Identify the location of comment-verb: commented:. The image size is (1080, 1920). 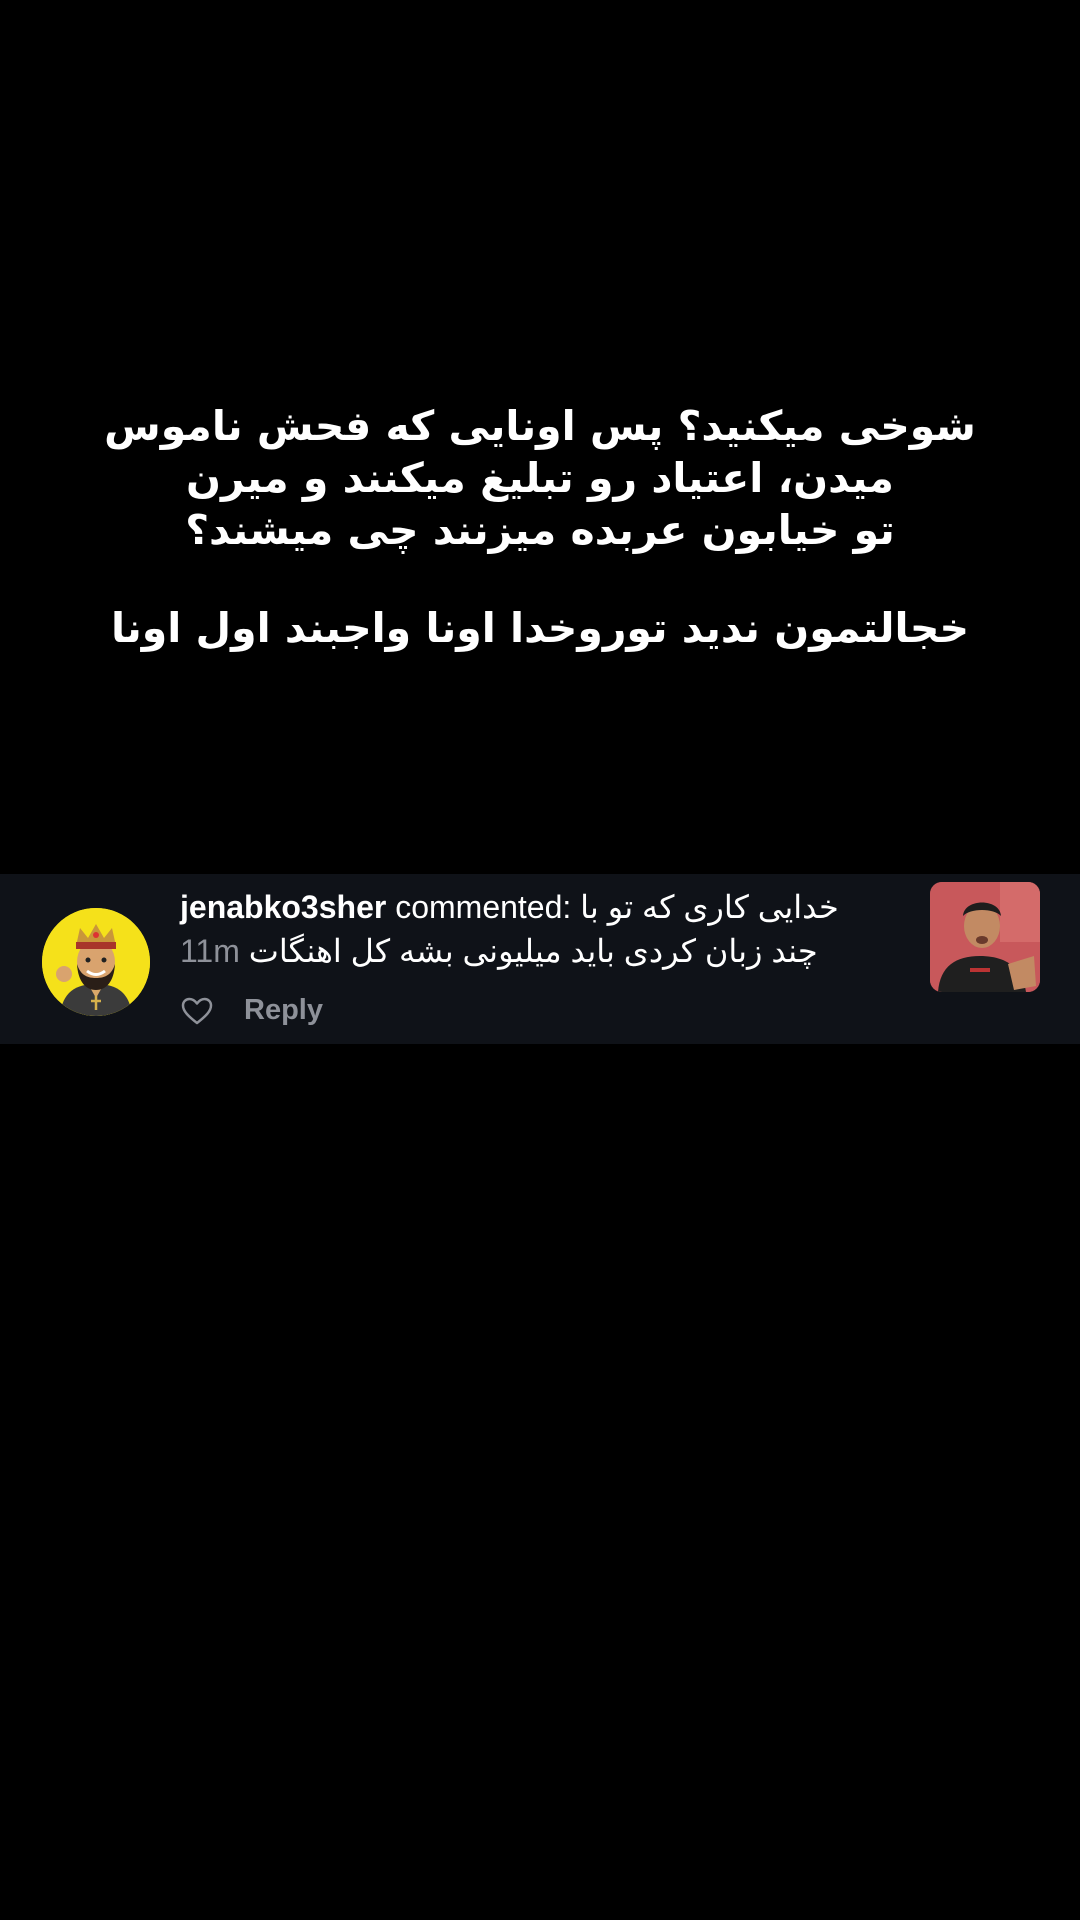
(483, 907).